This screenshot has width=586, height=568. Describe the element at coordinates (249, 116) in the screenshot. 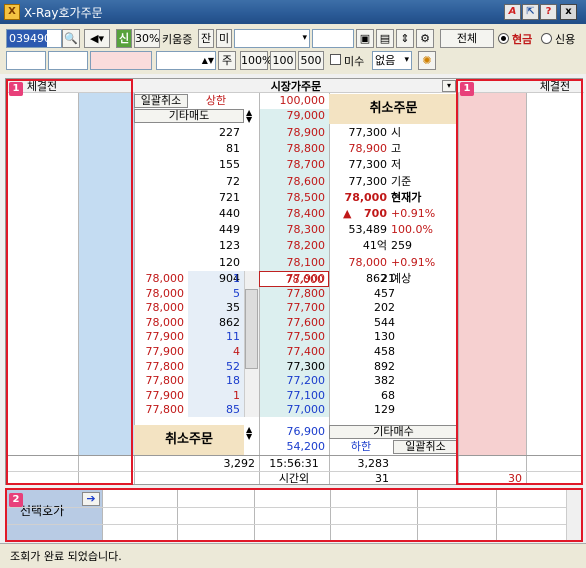

I see `spin-icon: ▲ ▼` at that location.